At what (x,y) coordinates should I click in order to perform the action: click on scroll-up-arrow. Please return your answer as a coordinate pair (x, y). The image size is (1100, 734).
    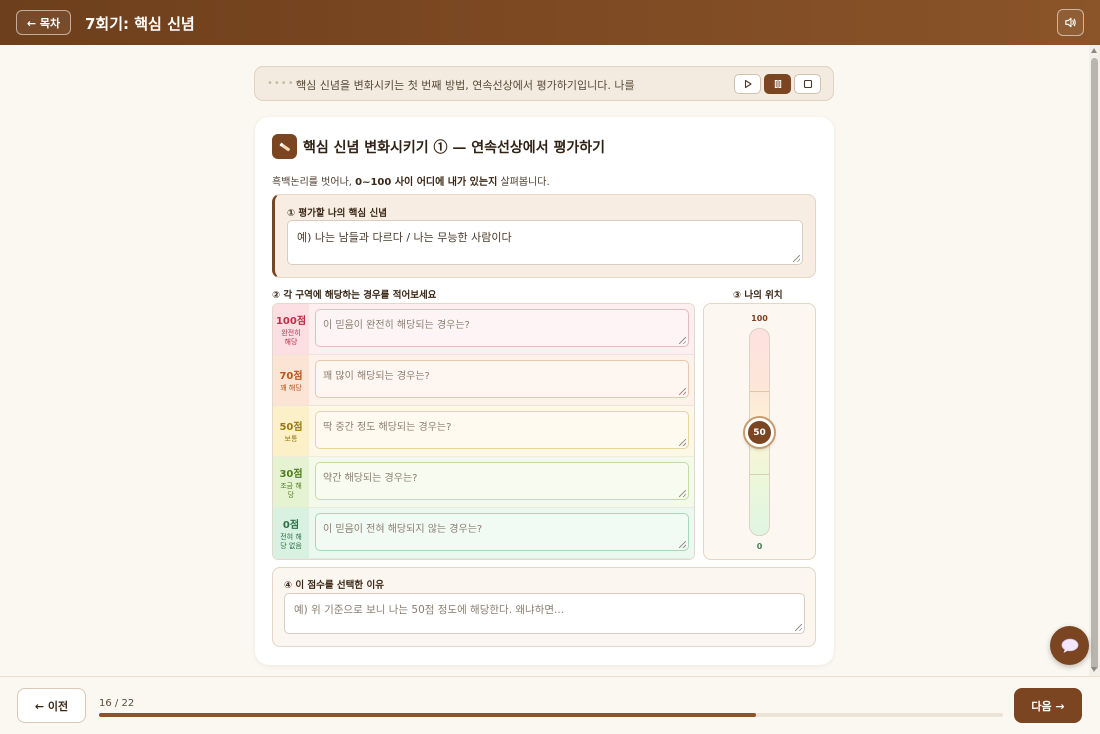
    Looking at the image, I should click on (1094, 50).